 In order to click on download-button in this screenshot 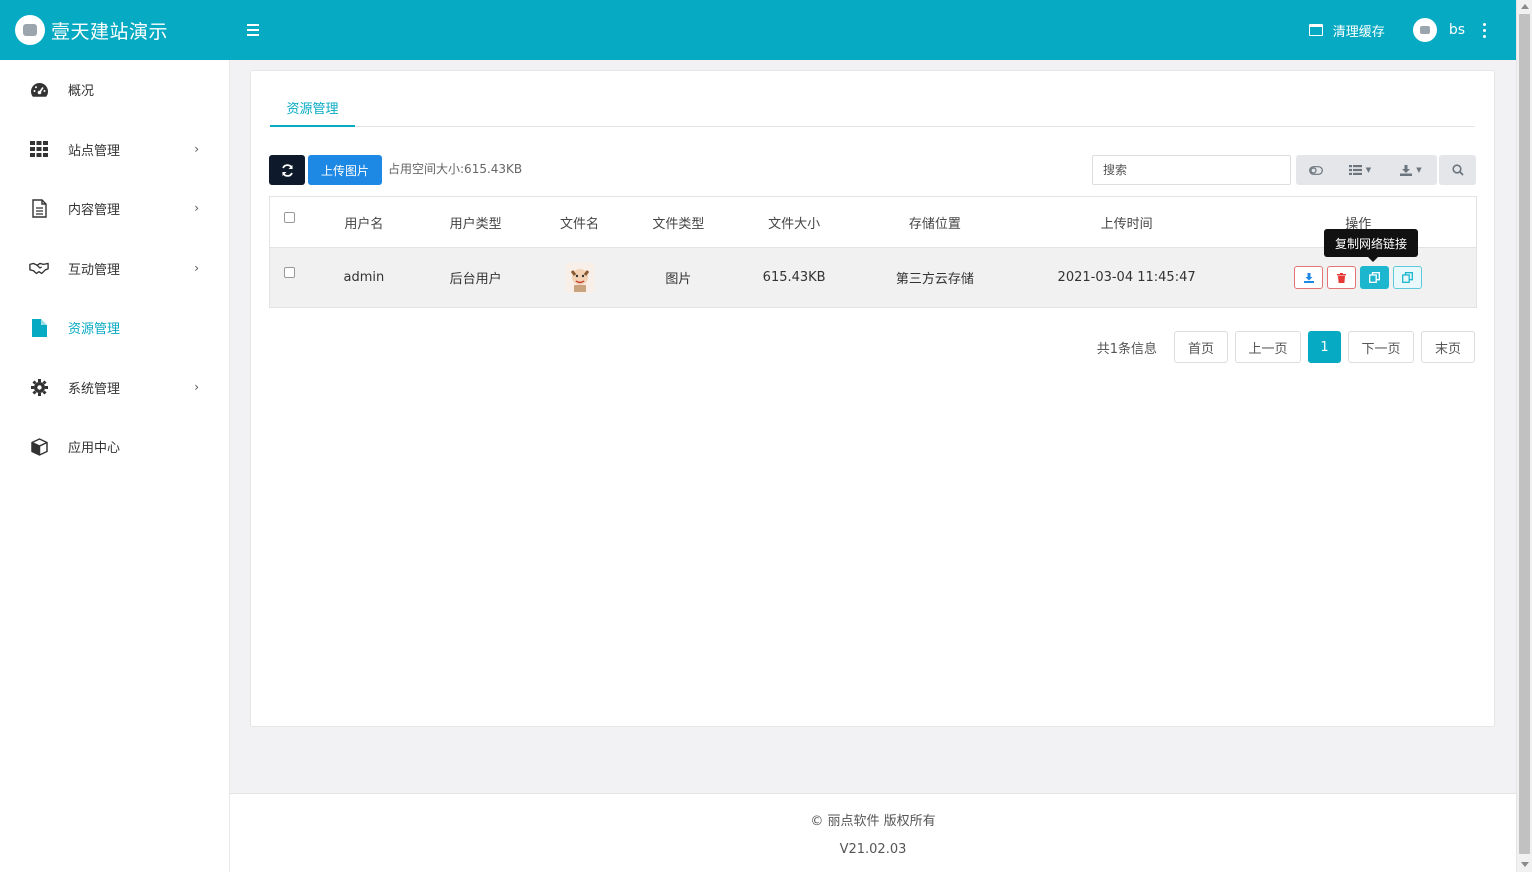, I will do `click(1309, 277)`.